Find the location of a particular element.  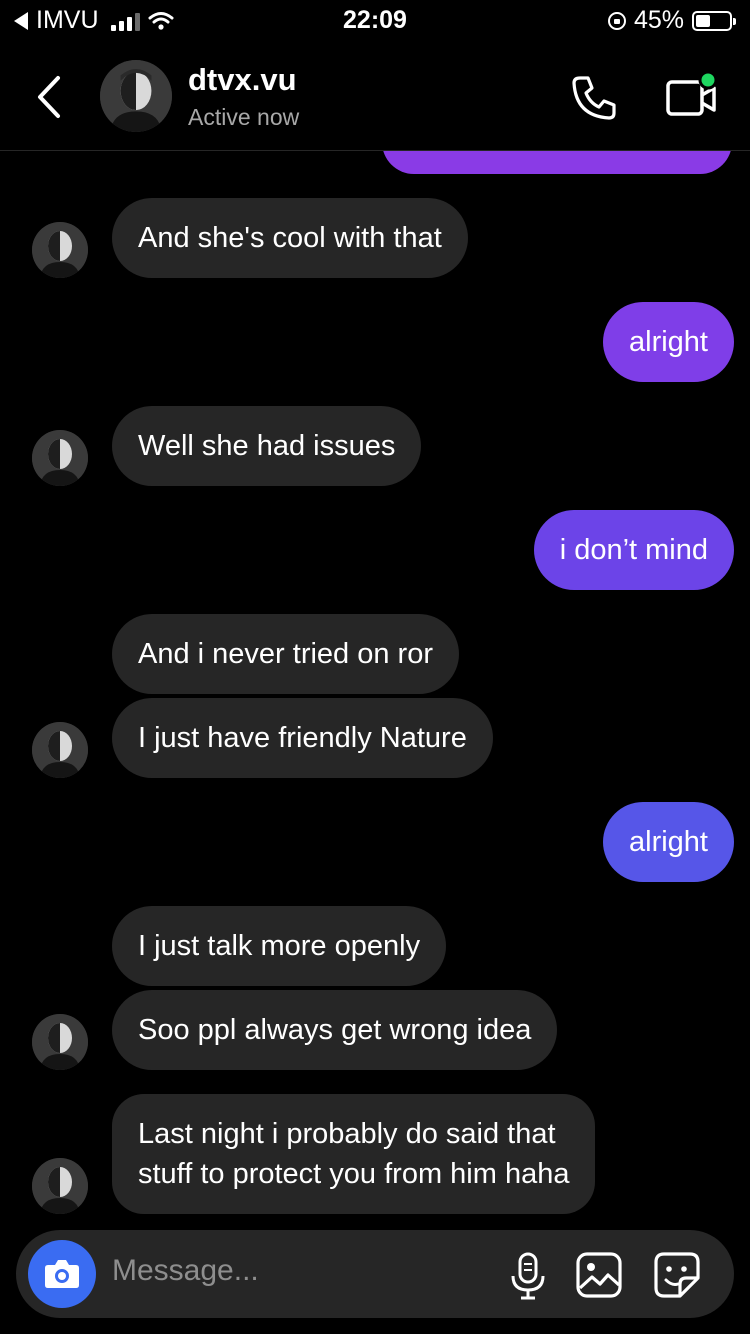

message-in: Well she had issues is located at coordinates (267, 446).